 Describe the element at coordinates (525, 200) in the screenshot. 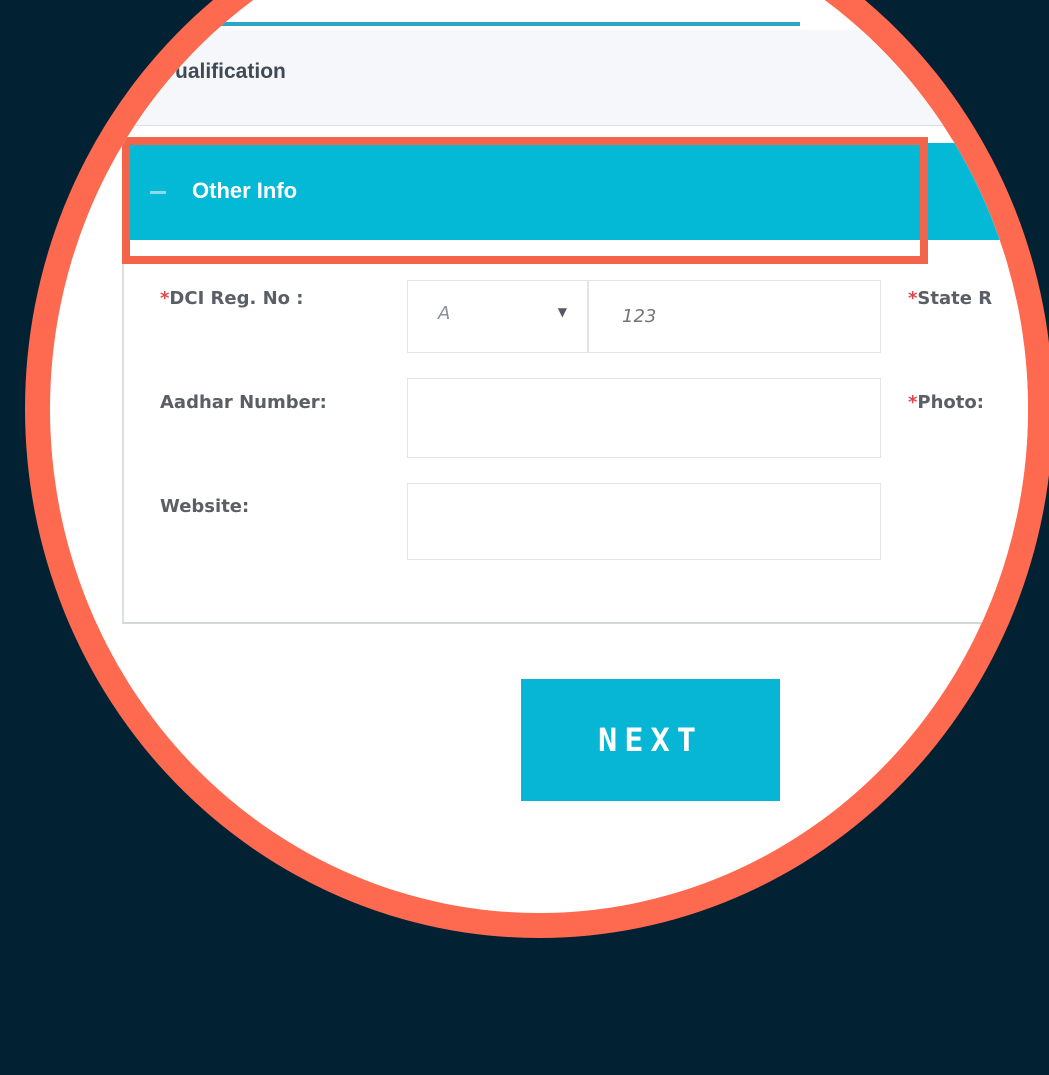

I see `highlight-frame` at that location.